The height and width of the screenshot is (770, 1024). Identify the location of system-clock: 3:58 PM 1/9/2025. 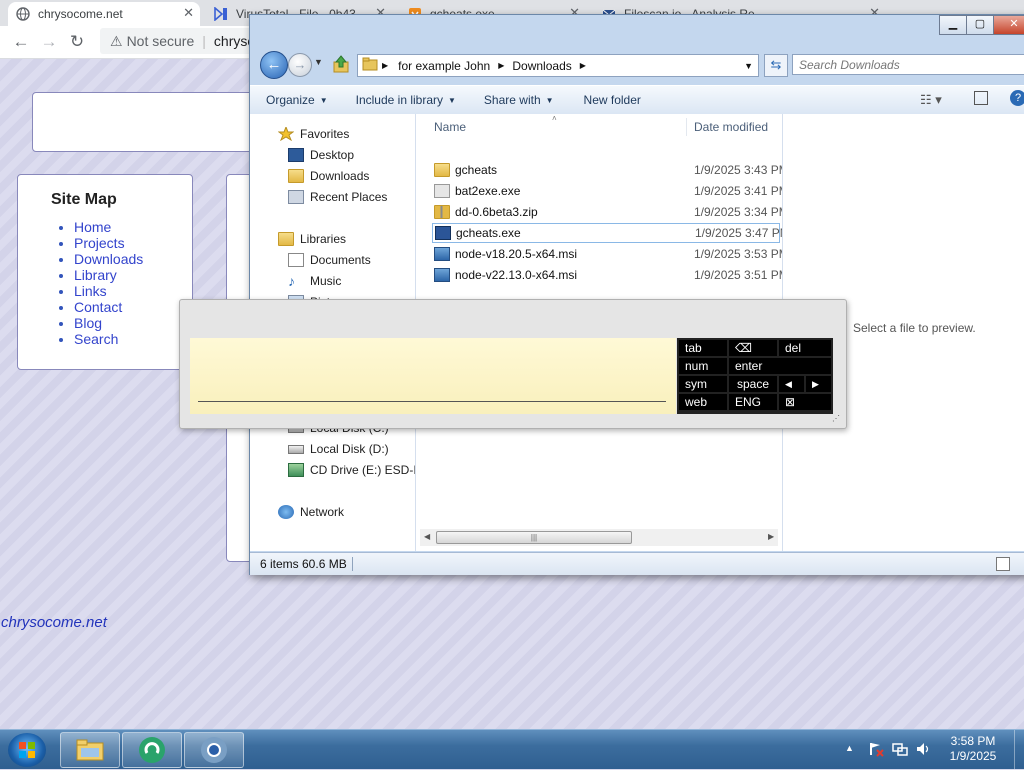
(973, 749).